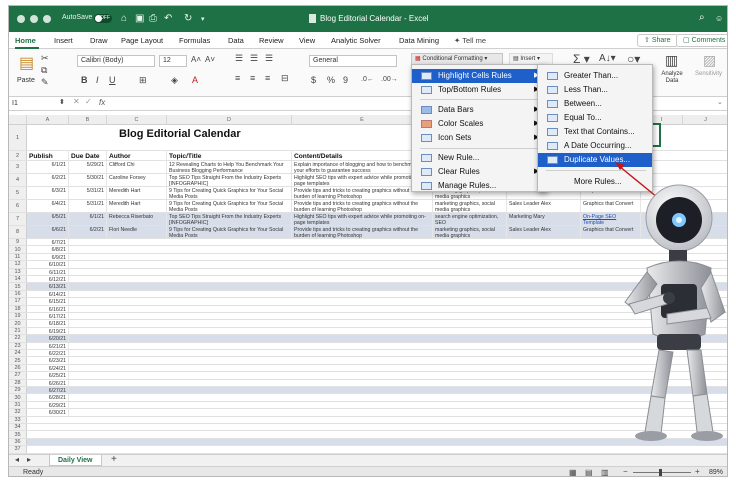 This screenshot has height=482, width=736. I want to click on table-cell: 5/30/21, so click(88, 180).